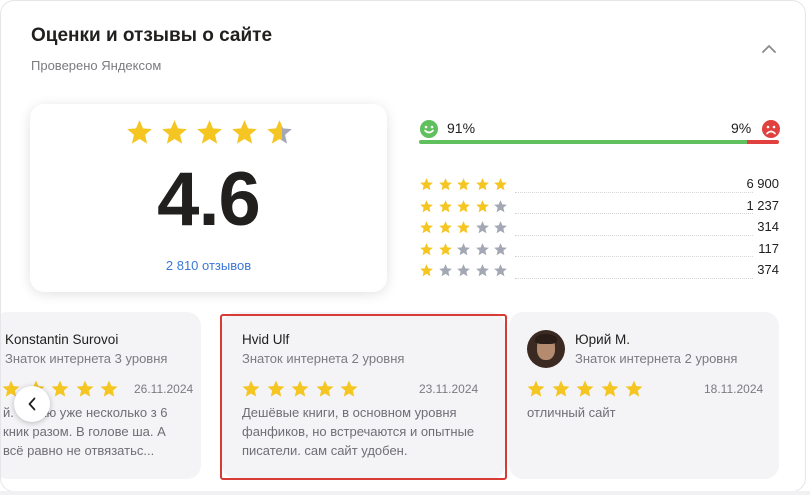  What do you see at coordinates (599, 132) in the screenshot?
I see `sentiment-bar: 91% 9%` at bounding box center [599, 132].